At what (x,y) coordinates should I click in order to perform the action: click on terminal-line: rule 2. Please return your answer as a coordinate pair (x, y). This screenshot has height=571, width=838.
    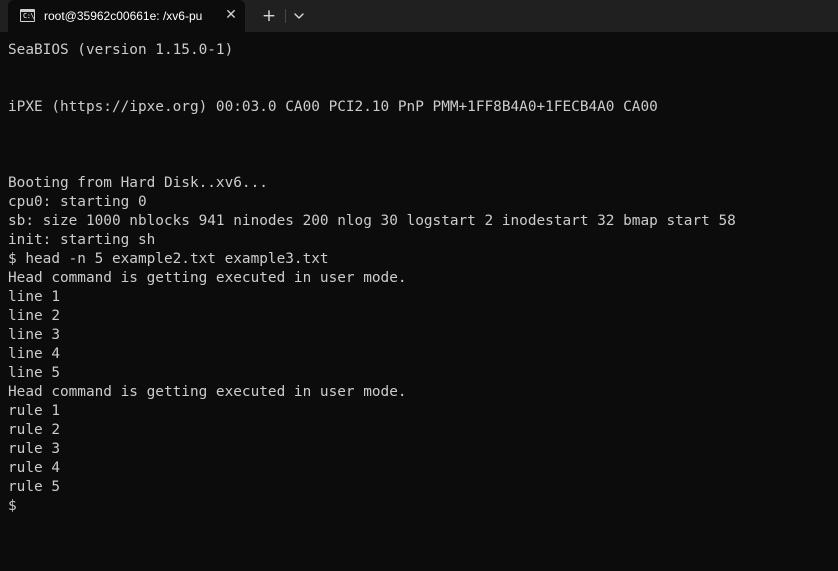
    Looking at the image, I should click on (34, 430).